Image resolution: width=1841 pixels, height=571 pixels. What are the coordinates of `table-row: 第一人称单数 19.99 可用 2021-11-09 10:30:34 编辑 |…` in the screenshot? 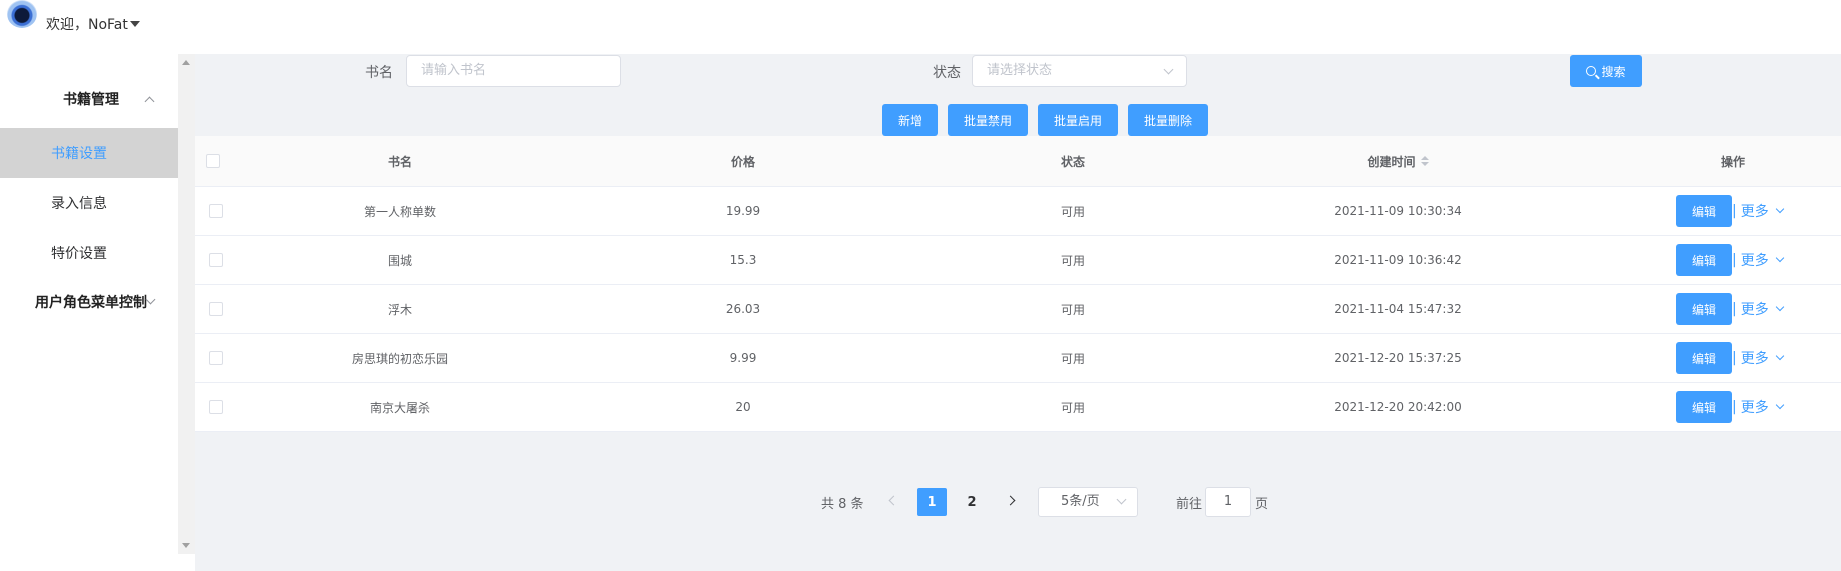 It's located at (1018, 211).